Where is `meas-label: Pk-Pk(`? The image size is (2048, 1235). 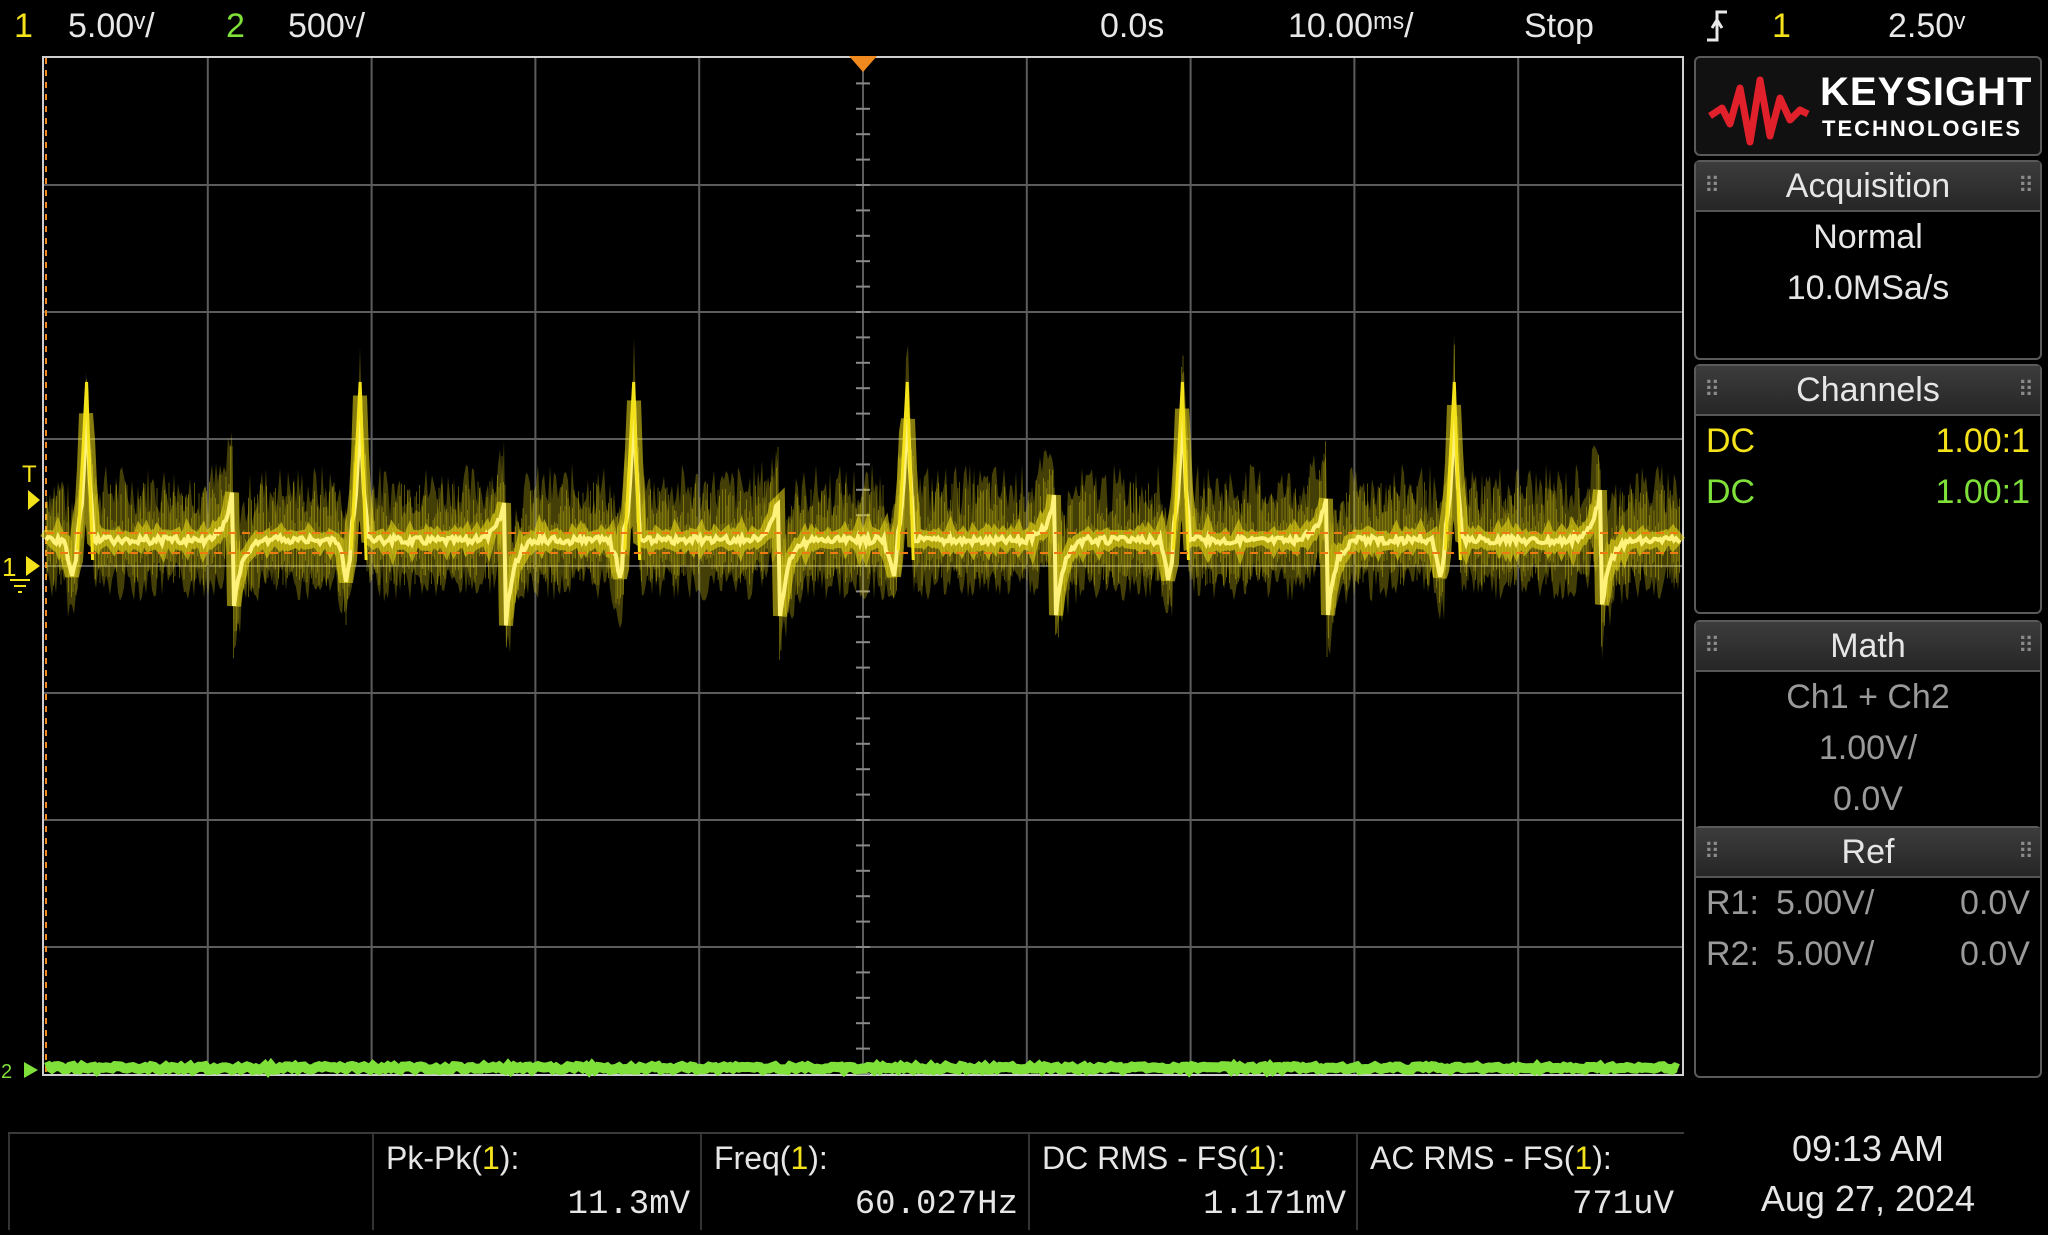 meas-label: Pk-Pk( is located at coordinates (434, 1158).